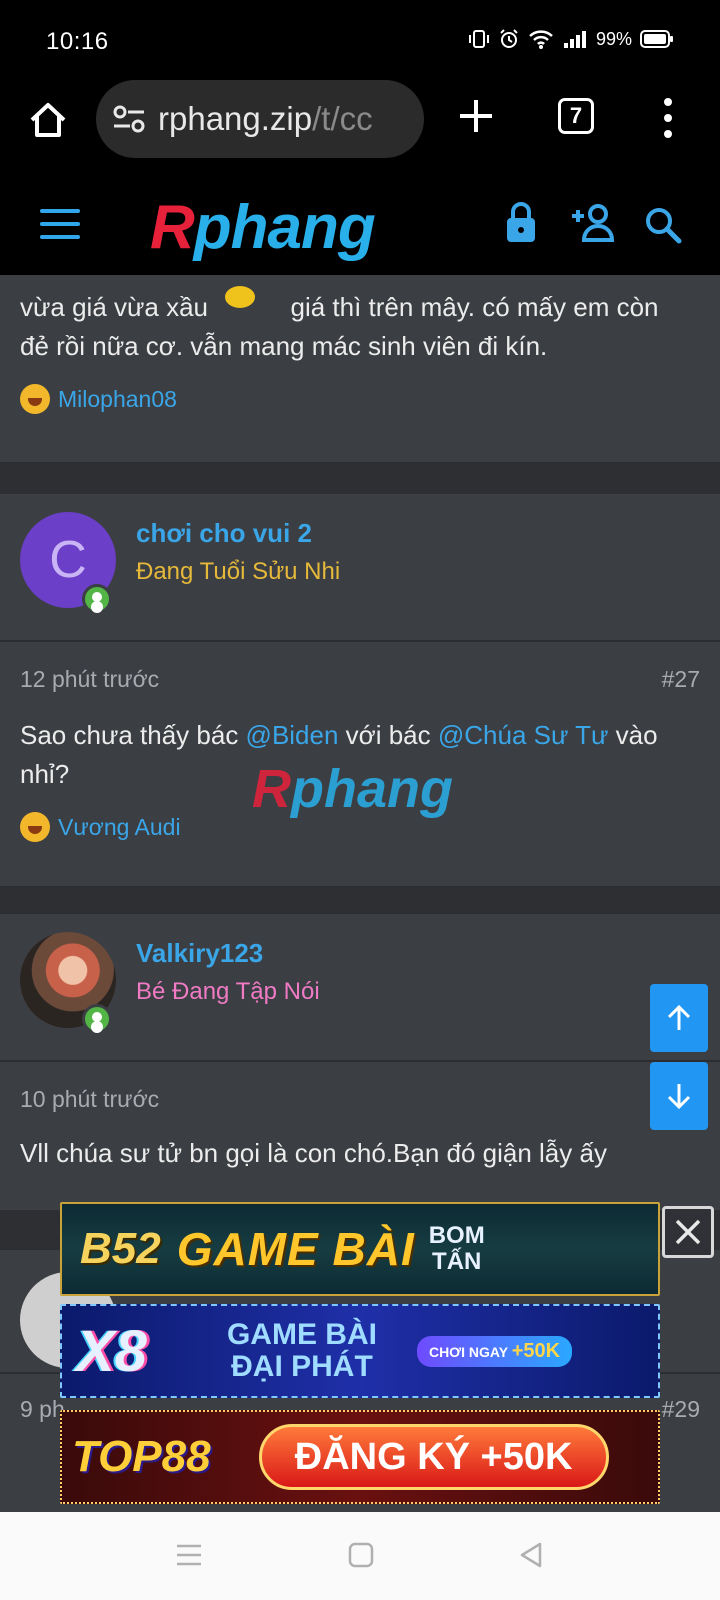 The width and height of the screenshot is (720, 1600). What do you see at coordinates (352, 789) in the screenshot?
I see `site-watermark-logo: Rphang` at bounding box center [352, 789].